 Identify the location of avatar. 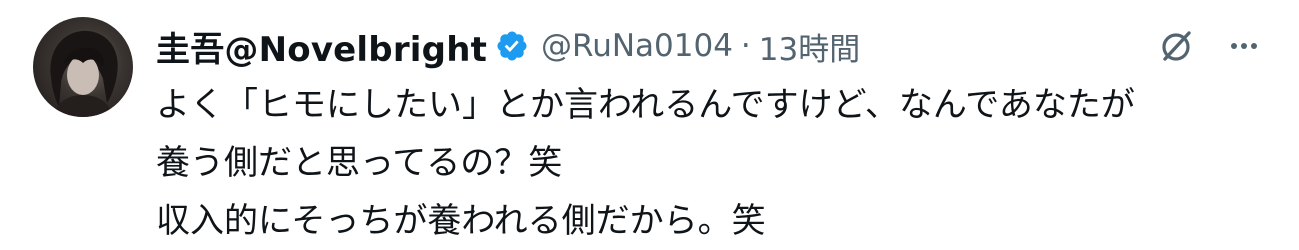
(83, 67).